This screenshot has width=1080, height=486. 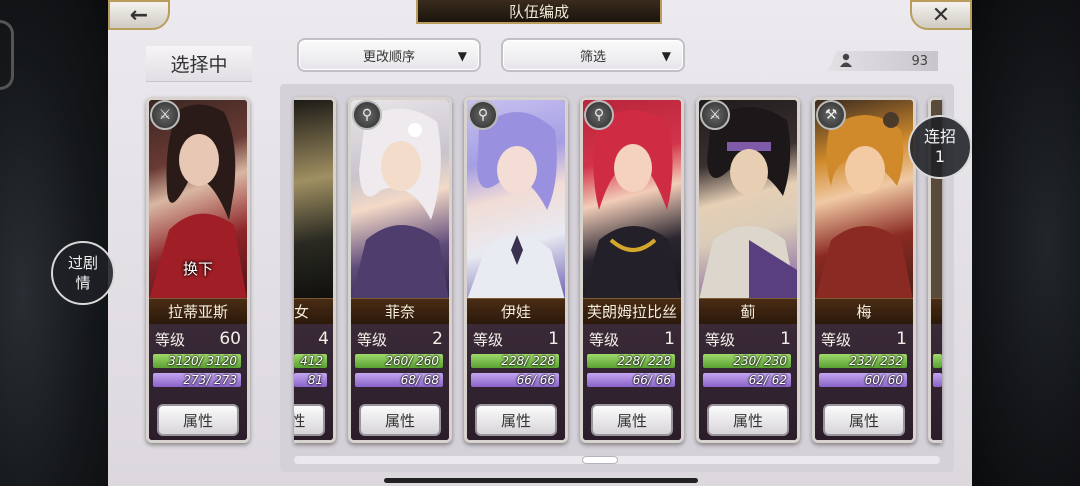 I want to click on level-row: 等级 2, so click(x=400, y=339).